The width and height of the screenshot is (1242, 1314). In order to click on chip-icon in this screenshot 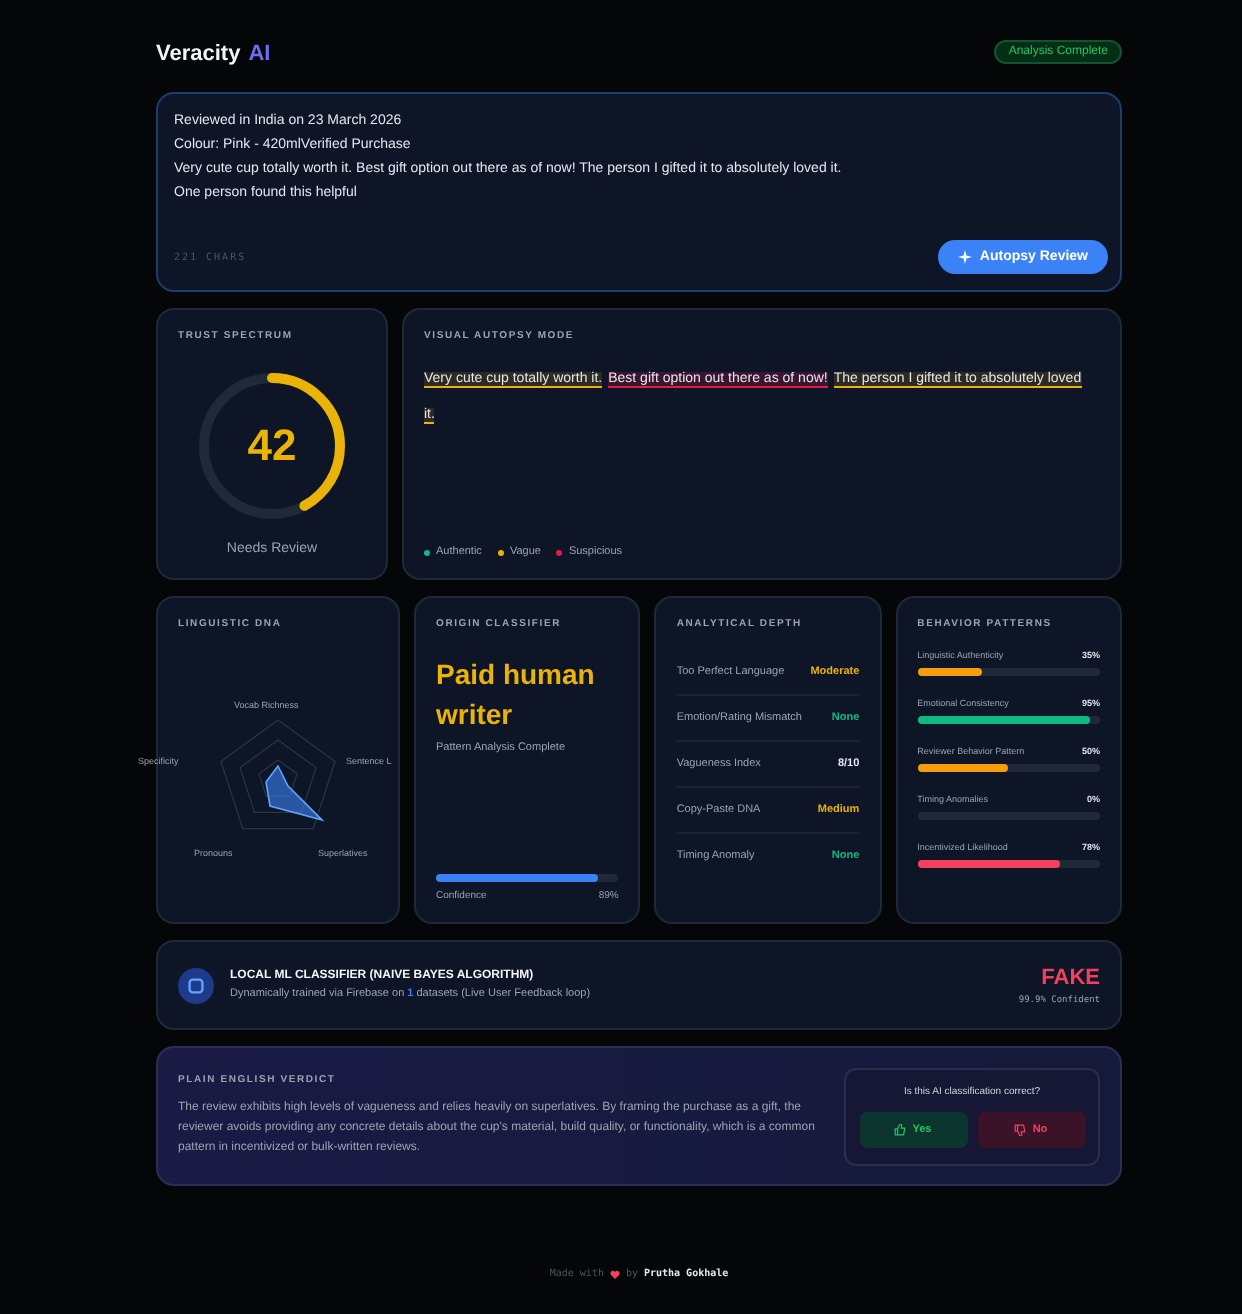, I will do `click(196, 985)`.